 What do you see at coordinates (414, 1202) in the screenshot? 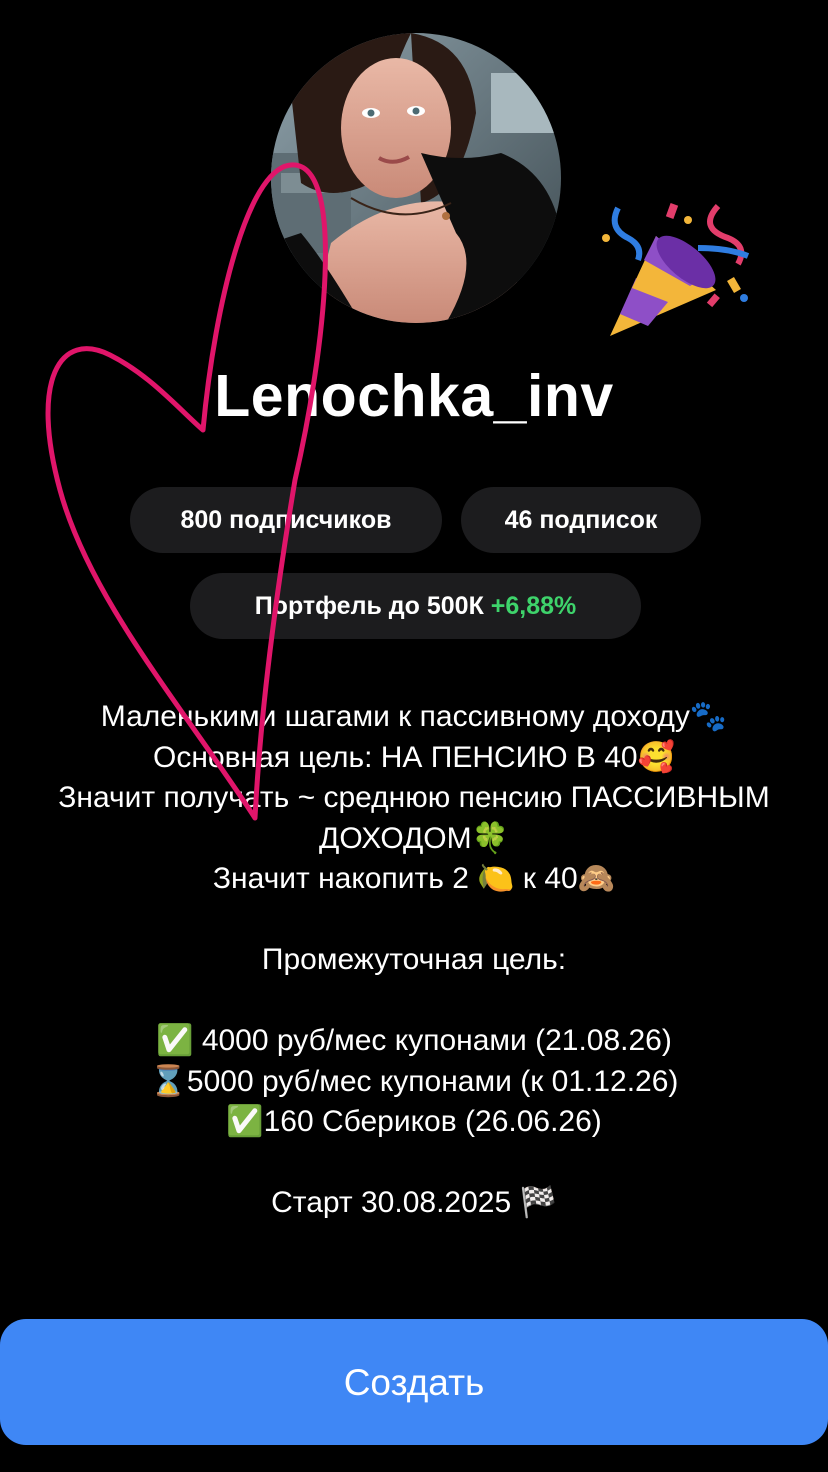
I see `bio-line: Старт 30.08.2025 🏁` at bounding box center [414, 1202].